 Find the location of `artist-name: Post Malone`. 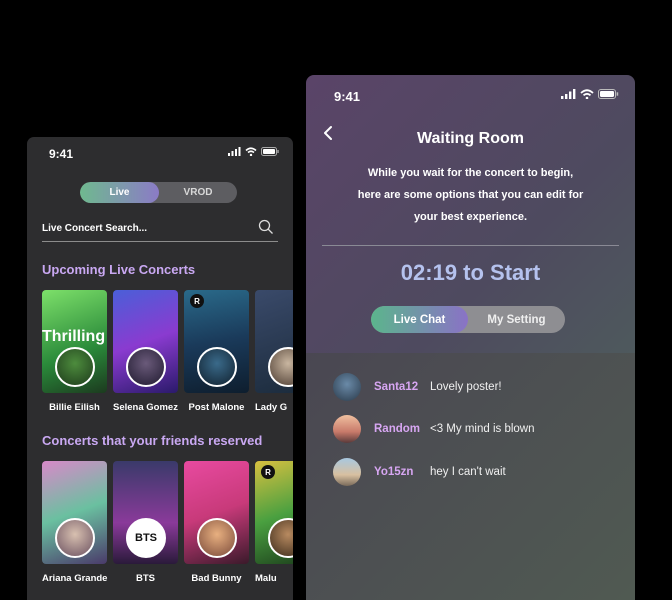

artist-name: Post Malone is located at coordinates (216, 407).